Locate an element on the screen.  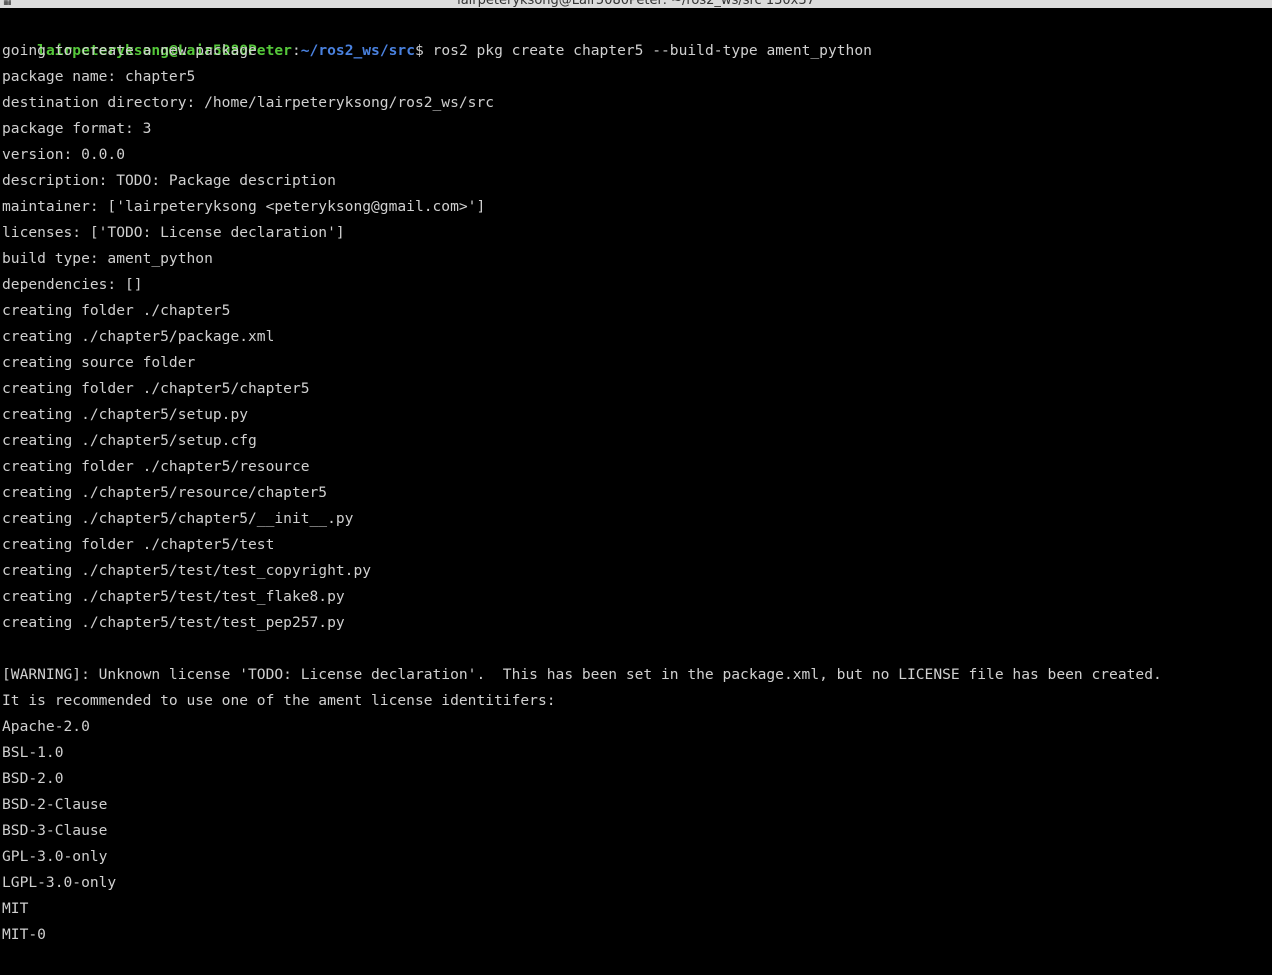
prompt-colon: : is located at coordinates (296, 50).